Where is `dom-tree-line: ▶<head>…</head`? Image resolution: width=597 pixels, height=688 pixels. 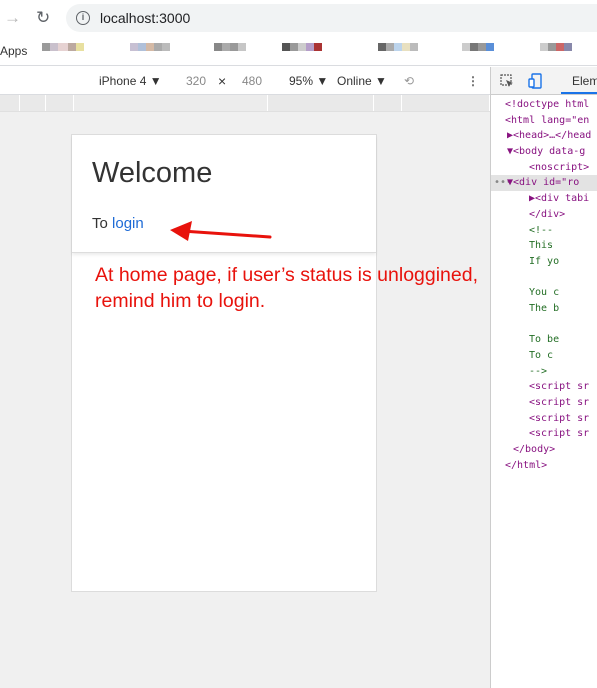
dom-tree-line: ▶<head>…</head is located at coordinates (544, 136).